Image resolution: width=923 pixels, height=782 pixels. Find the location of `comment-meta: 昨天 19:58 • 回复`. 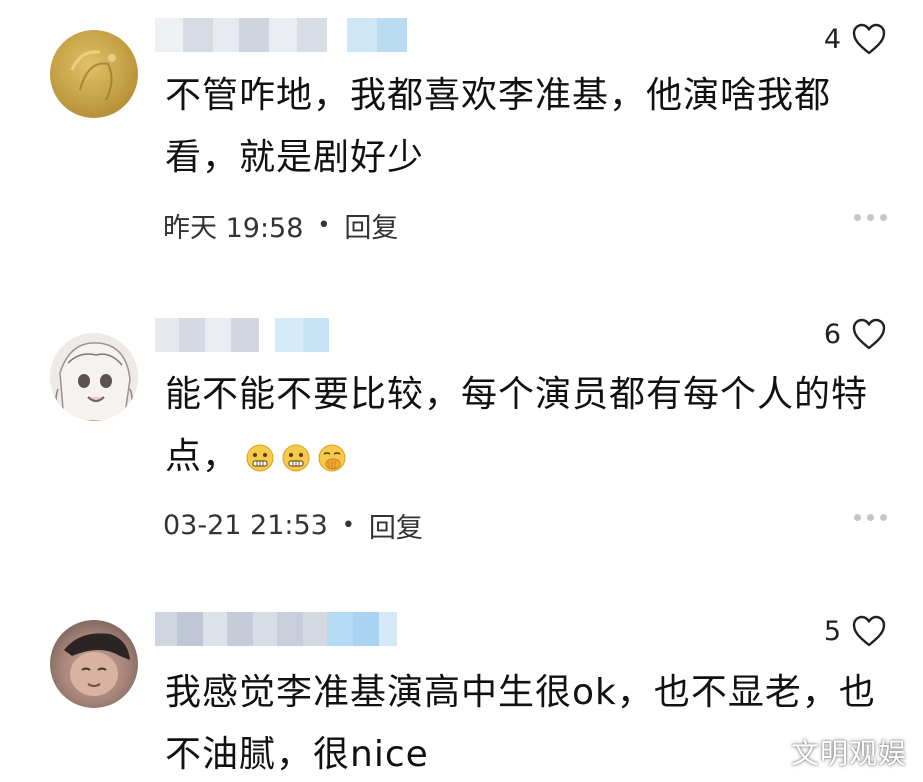

comment-meta: 昨天 19:58 • 回复 is located at coordinates (280, 225).